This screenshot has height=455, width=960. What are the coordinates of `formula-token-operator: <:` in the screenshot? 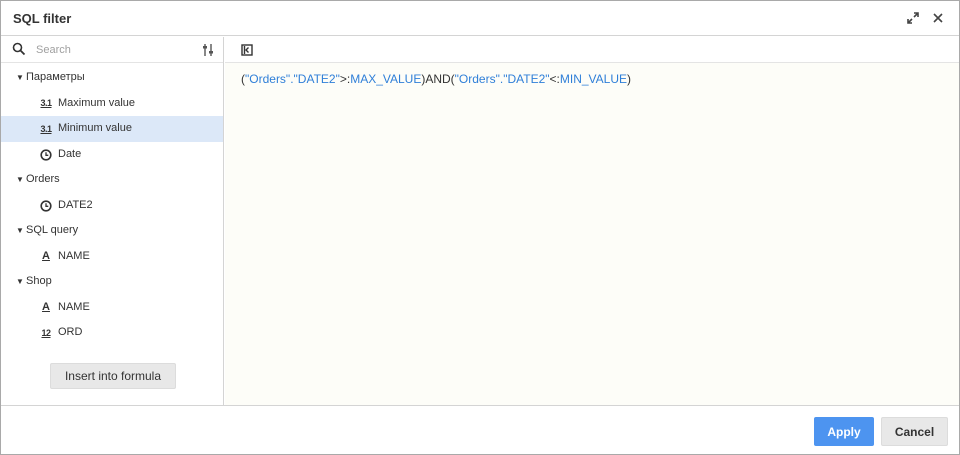 It's located at (554, 79).